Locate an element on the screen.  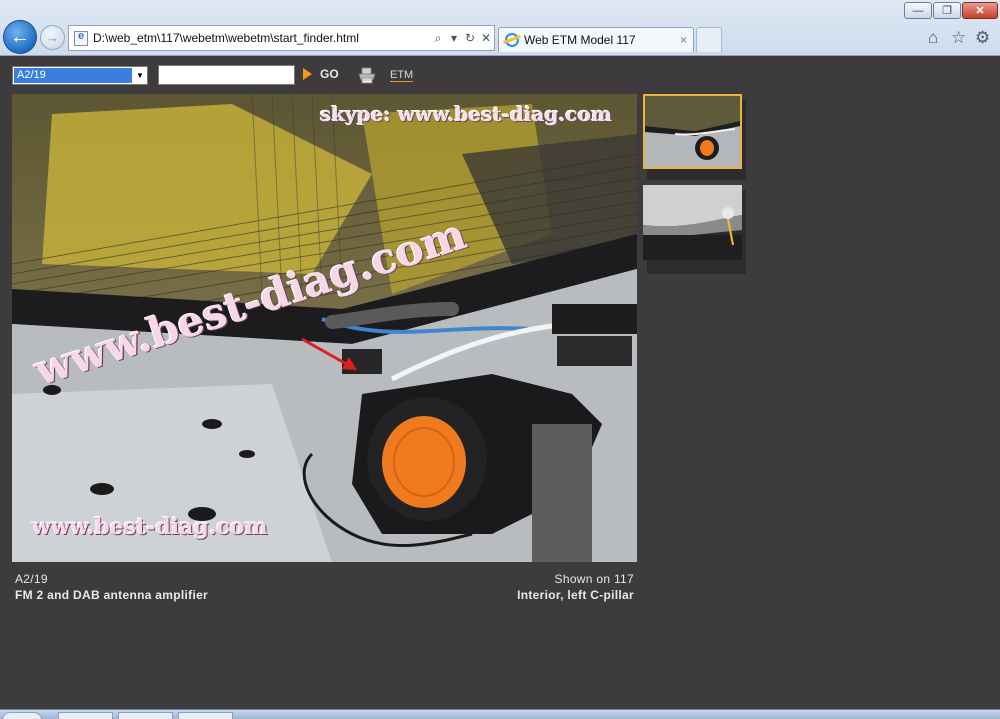
go-button: GO is located at coordinates (321, 74).